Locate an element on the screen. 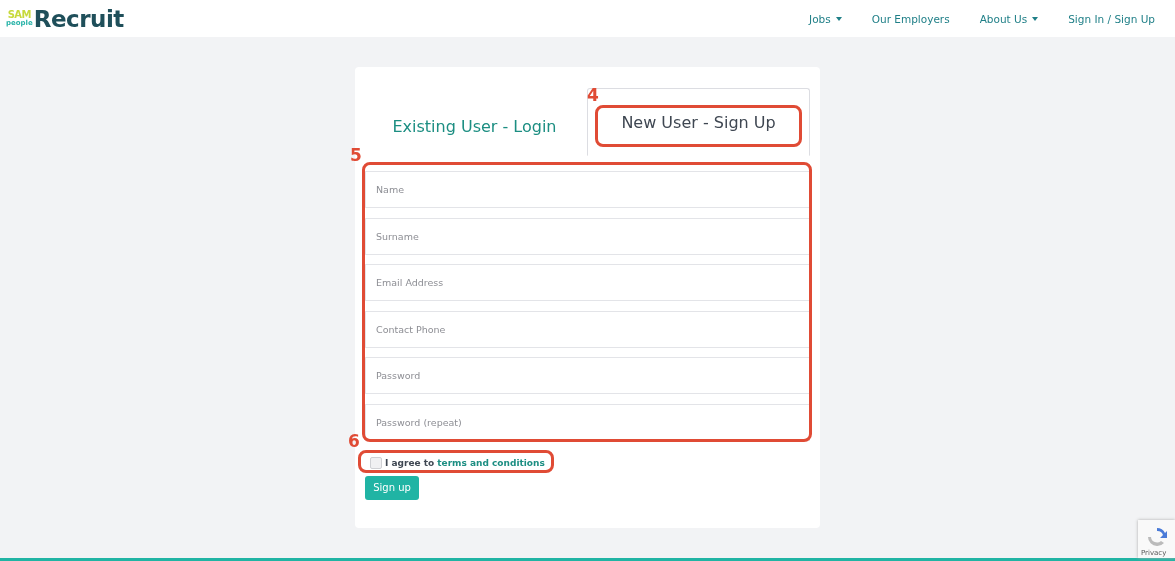 This screenshot has height=561, width=1175. annotation-number: 5 is located at coordinates (356, 155).